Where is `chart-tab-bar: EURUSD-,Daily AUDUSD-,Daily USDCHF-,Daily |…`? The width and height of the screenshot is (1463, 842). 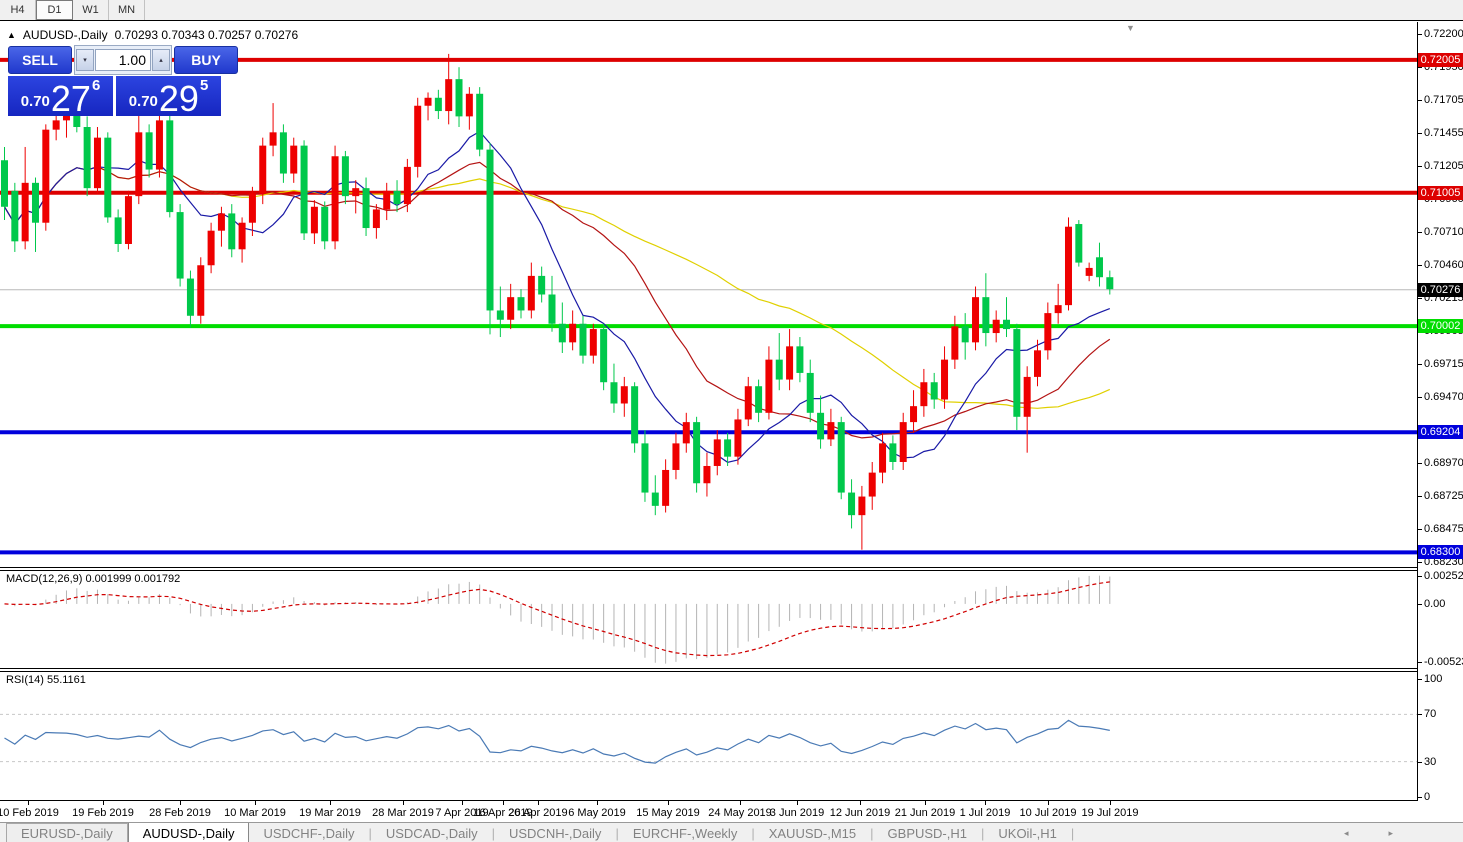
chart-tab-bar: EURUSD-,Daily AUDUSD-,Daily USDCHF-,Daily |… is located at coordinates (731, 832).